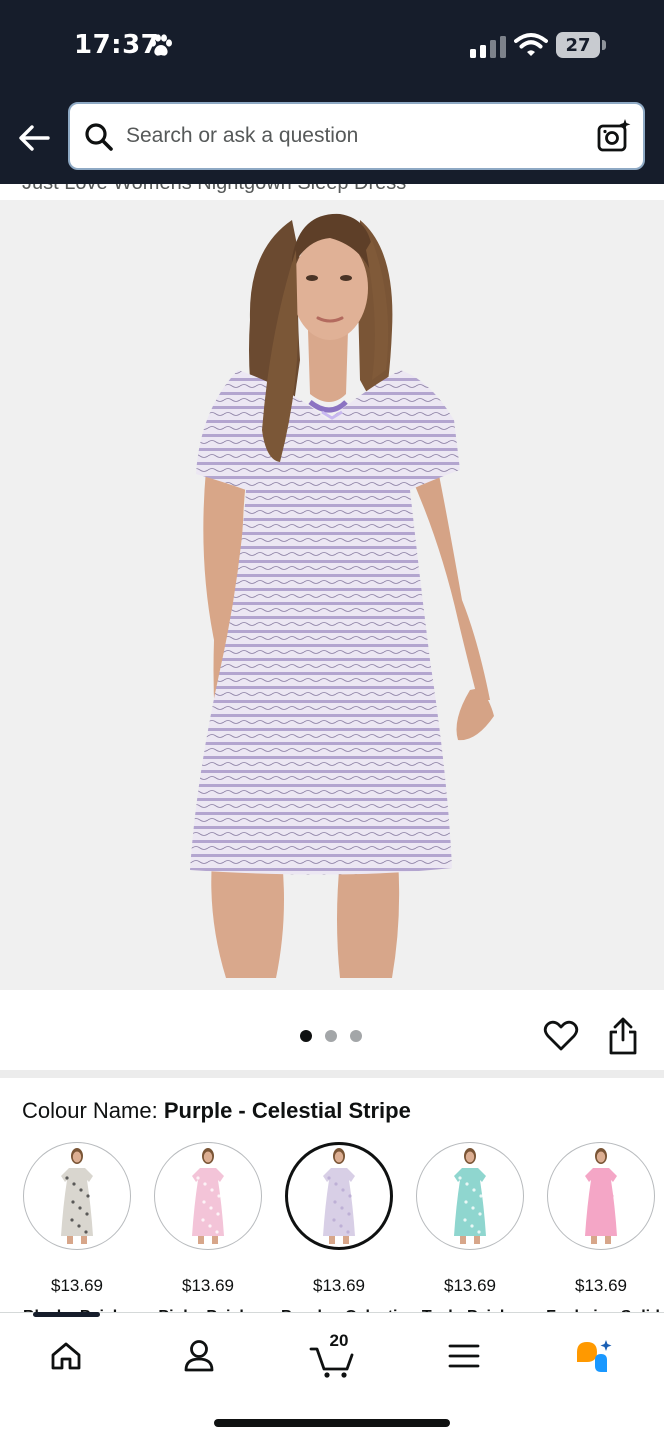 The width and height of the screenshot is (664, 1440). What do you see at coordinates (531, 44) in the screenshot?
I see `wifi-icon` at bounding box center [531, 44].